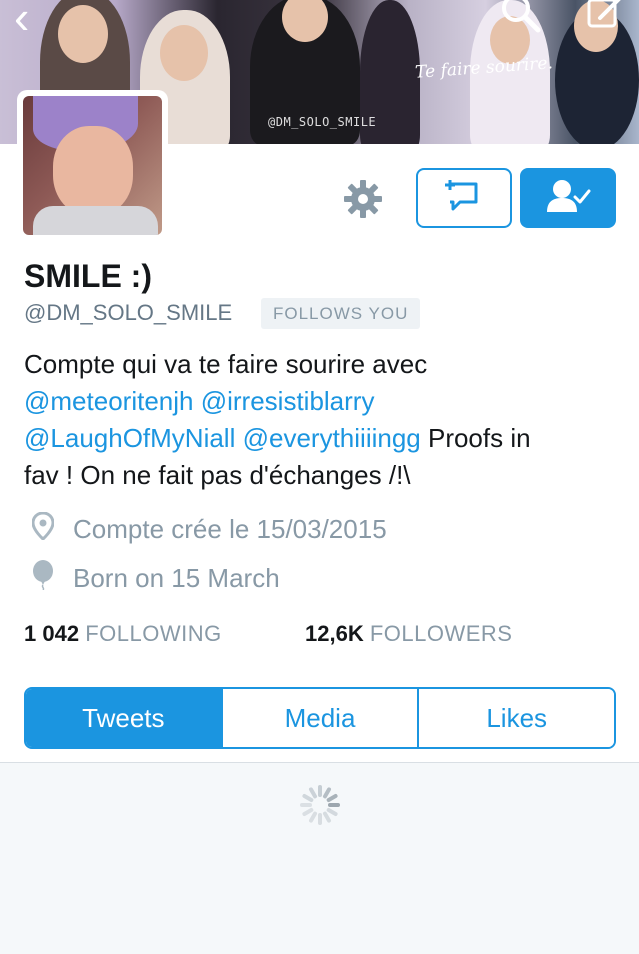 The image size is (639, 954). Describe the element at coordinates (43, 578) in the screenshot. I see `balloon-icon` at that location.